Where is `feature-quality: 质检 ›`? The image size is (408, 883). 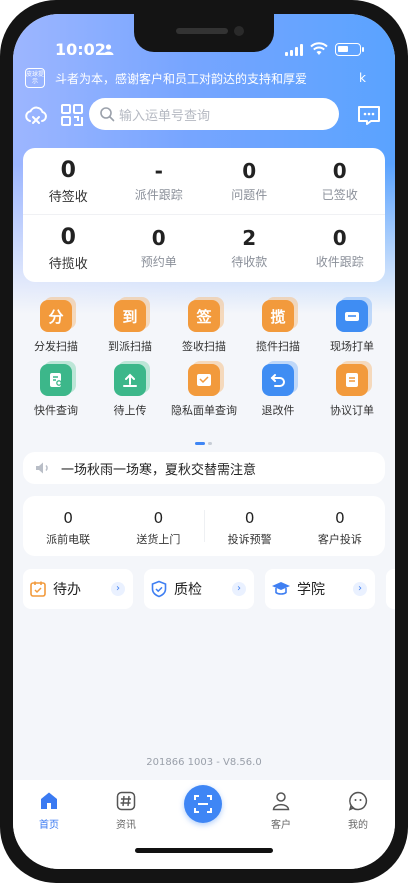
feature-quality: 质检 › is located at coordinates (199, 589).